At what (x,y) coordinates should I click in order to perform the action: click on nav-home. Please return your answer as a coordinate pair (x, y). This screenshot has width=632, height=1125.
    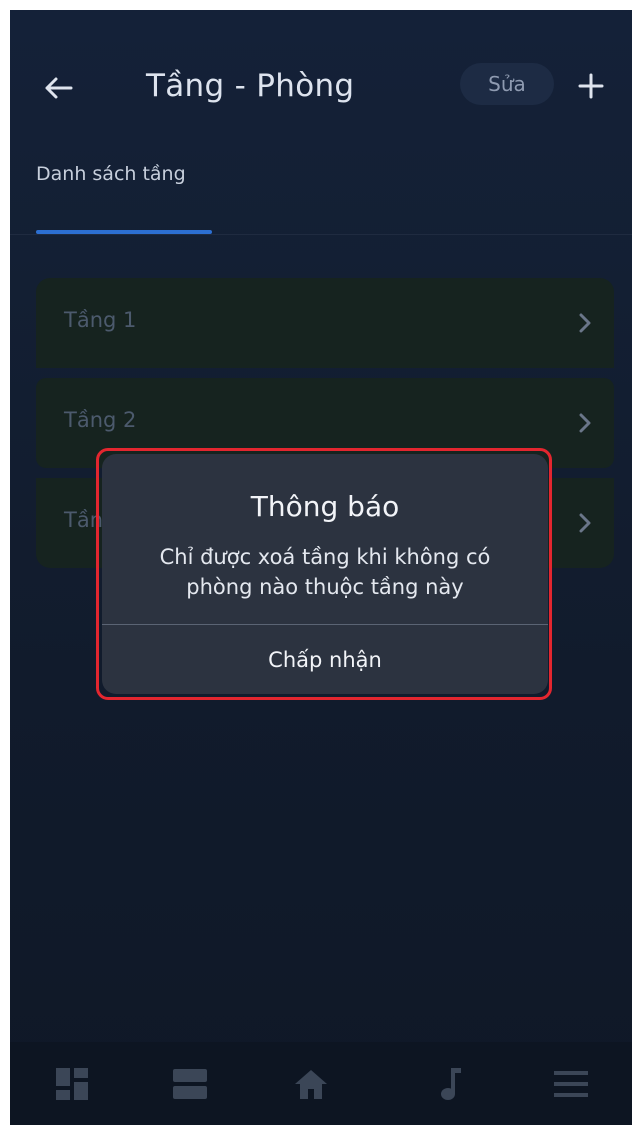
    Looking at the image, I should click on (311, 1083).